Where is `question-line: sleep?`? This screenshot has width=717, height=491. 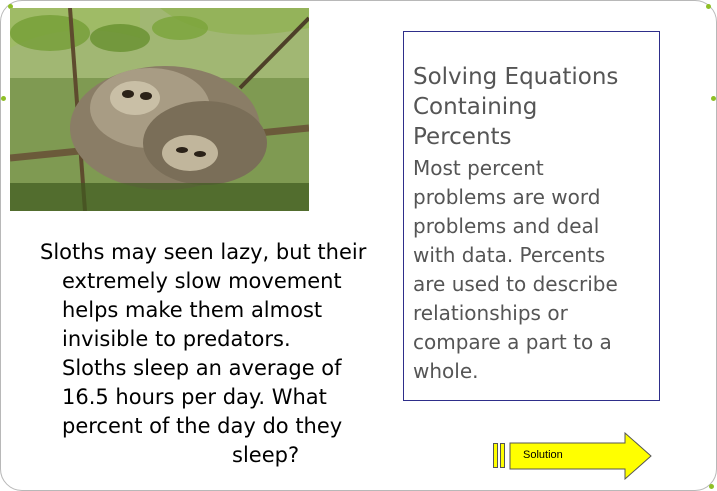 question-line: sleep? is located at coordinates (266, 455).